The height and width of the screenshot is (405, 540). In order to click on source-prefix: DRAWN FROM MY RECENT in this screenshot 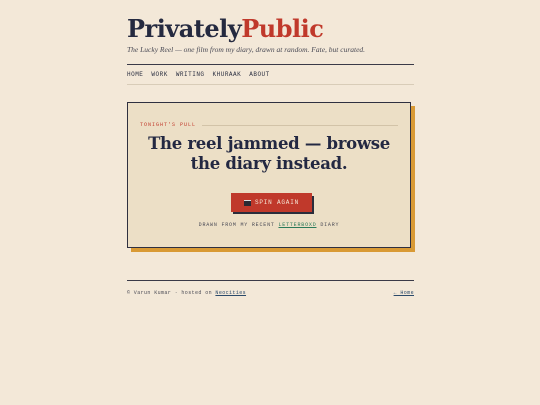, I will do `click(236, 225)`.